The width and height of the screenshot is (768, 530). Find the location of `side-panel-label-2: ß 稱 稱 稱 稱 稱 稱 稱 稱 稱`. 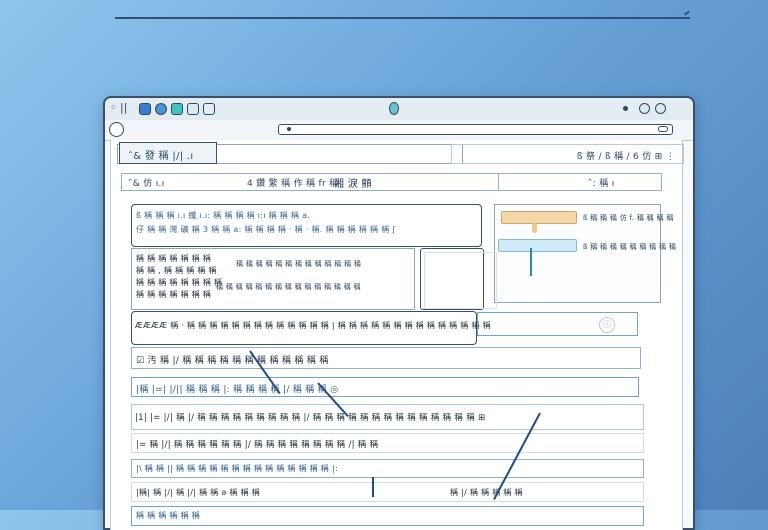

side-panel-label-2: ß 稱 稱 稱 稱 稱 稱 稱 稱 稱 is located at coordinates (630, 247).